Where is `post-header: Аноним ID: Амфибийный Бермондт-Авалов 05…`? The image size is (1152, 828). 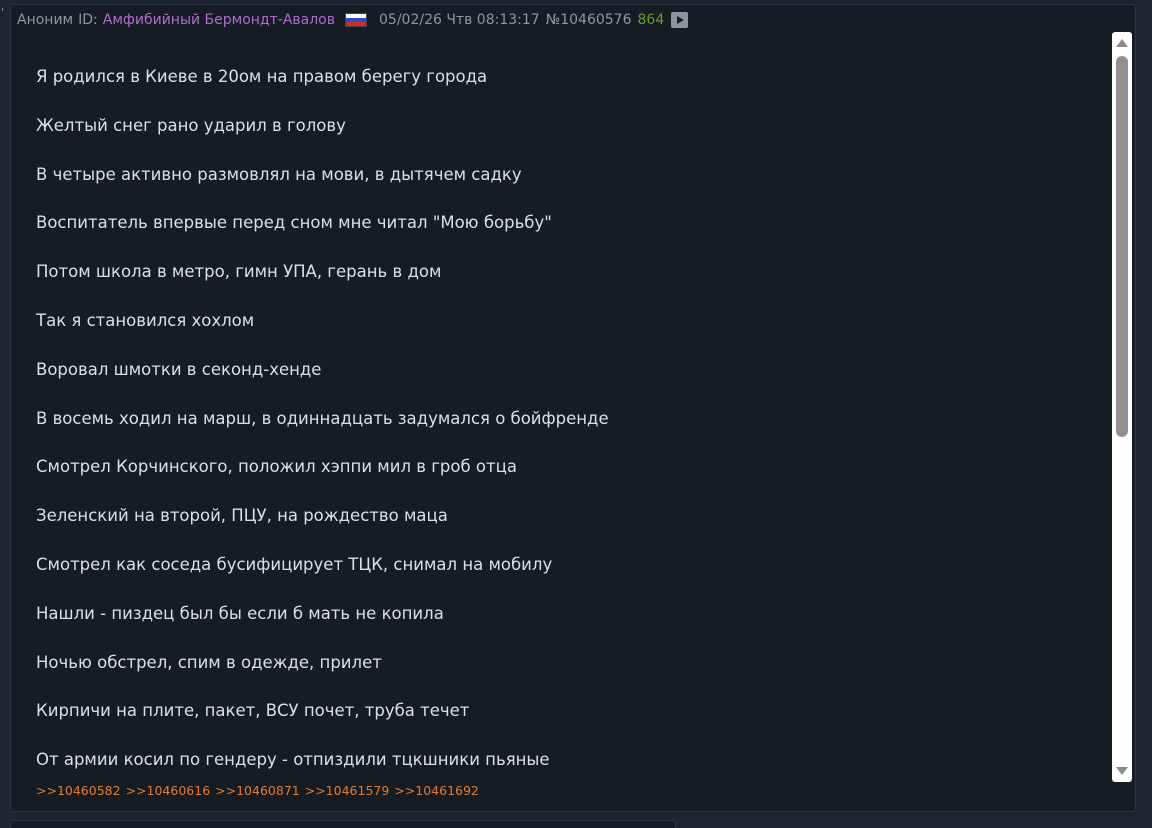 post-header: Аноним ID: Амфибийный Бермондт-Авалов 05… is located at coordinates (353, 20).